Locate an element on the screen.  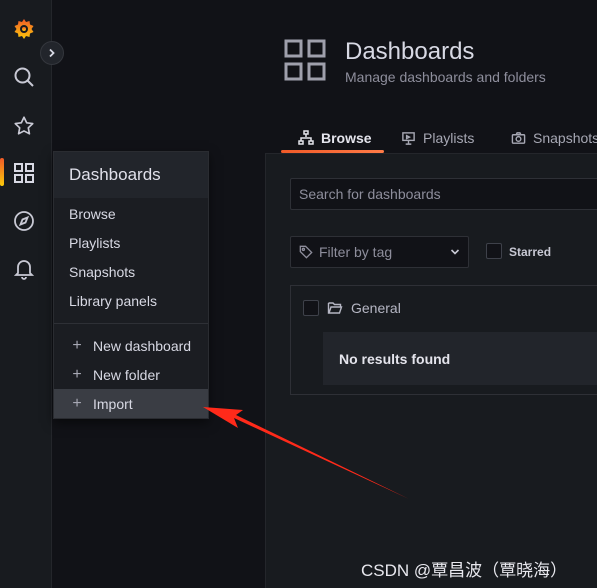
page-title: Dashboards is located at coordinates (410, 51).